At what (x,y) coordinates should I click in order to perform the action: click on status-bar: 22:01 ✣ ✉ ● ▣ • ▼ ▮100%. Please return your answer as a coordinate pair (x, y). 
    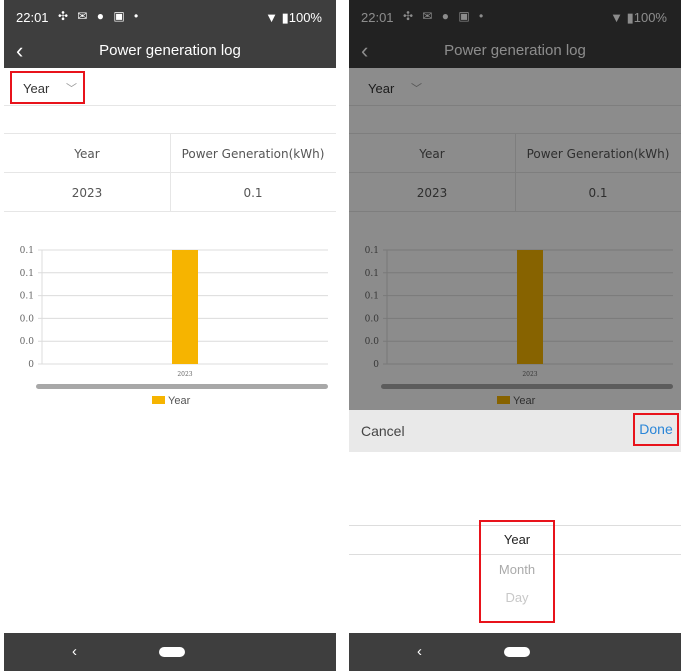
    Looking at the image, I should click on (170, 17).